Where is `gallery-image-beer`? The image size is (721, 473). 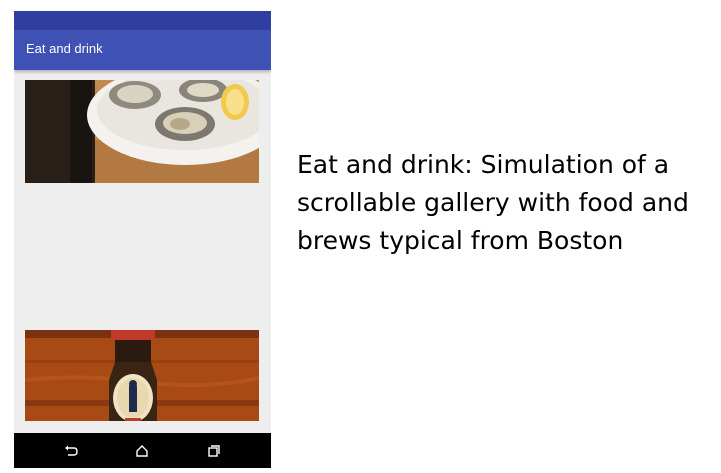 gallery-image-beer is located at coordinates (142, 375).